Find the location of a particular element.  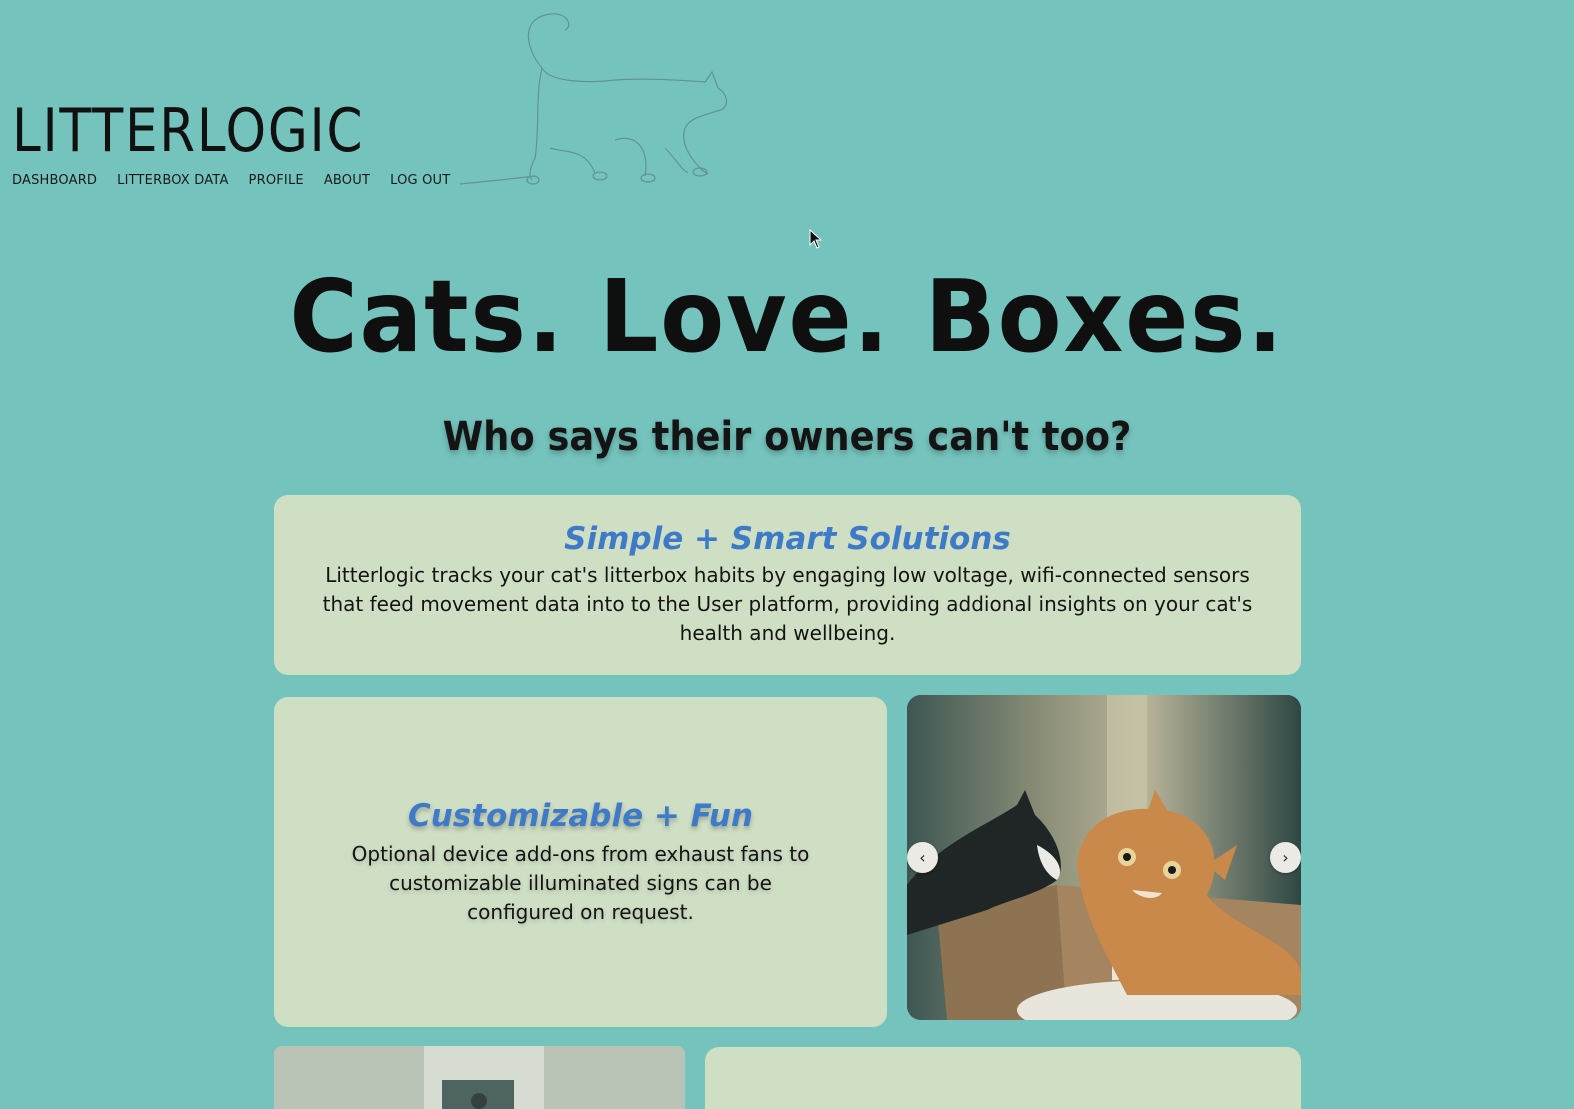

device-image is located at coordinates (479, 1077).